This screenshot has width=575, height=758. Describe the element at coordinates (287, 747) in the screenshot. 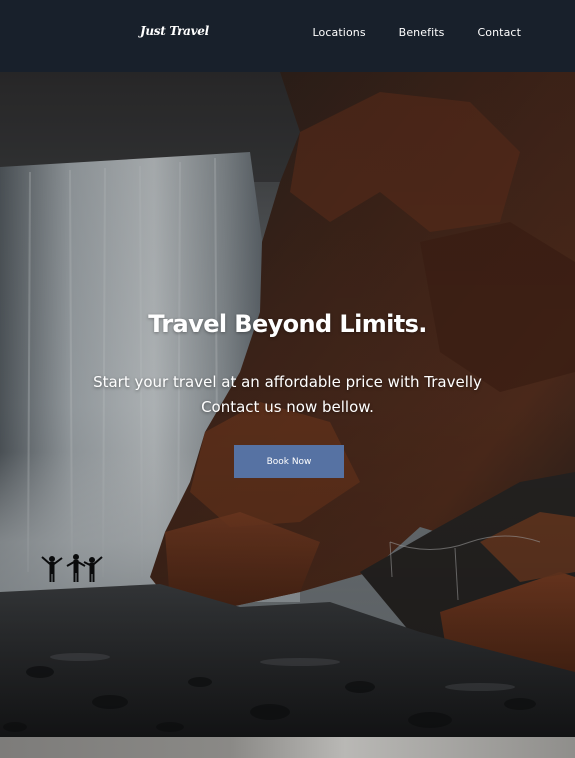

I see `next-section-preview` at that location.